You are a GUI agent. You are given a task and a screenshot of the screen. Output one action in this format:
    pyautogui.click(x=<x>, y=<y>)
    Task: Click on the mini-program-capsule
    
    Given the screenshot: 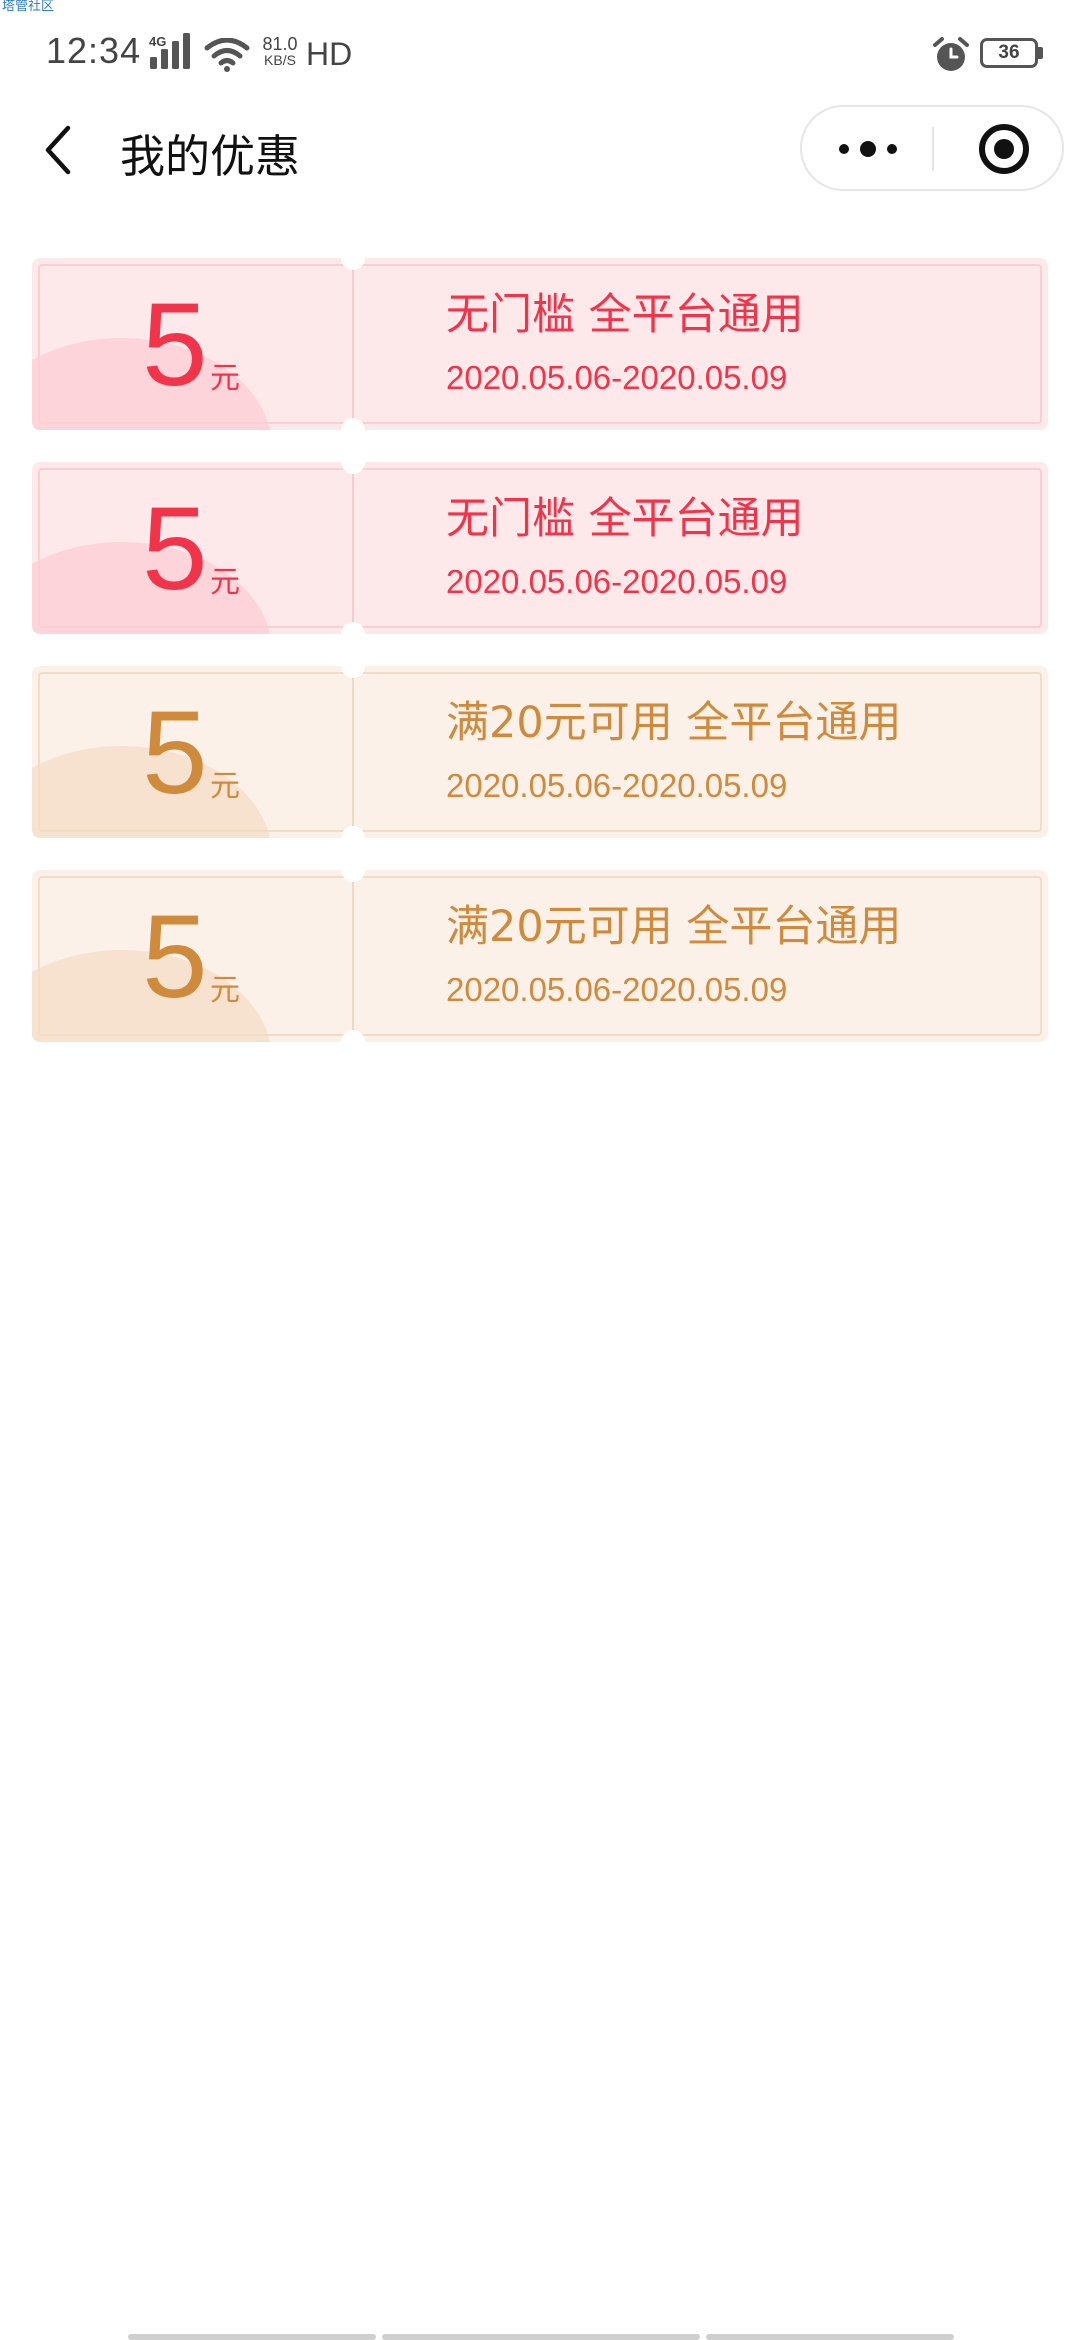 What is the action you would take?
    pyautogui.click(x=932, y=148)
    